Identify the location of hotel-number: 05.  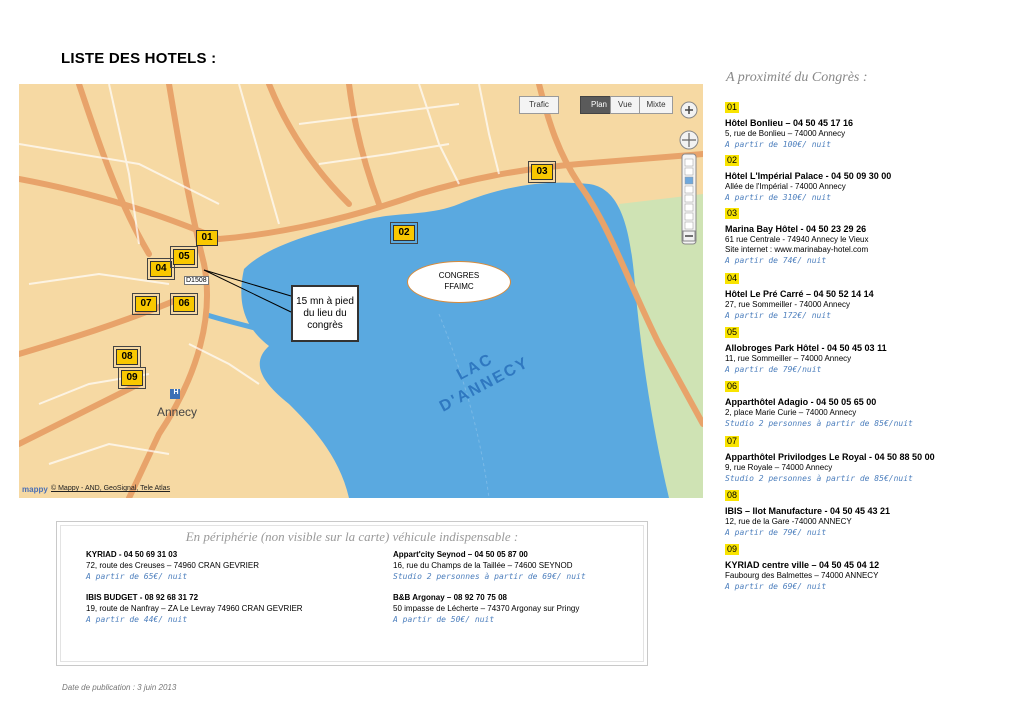
(732, 332).